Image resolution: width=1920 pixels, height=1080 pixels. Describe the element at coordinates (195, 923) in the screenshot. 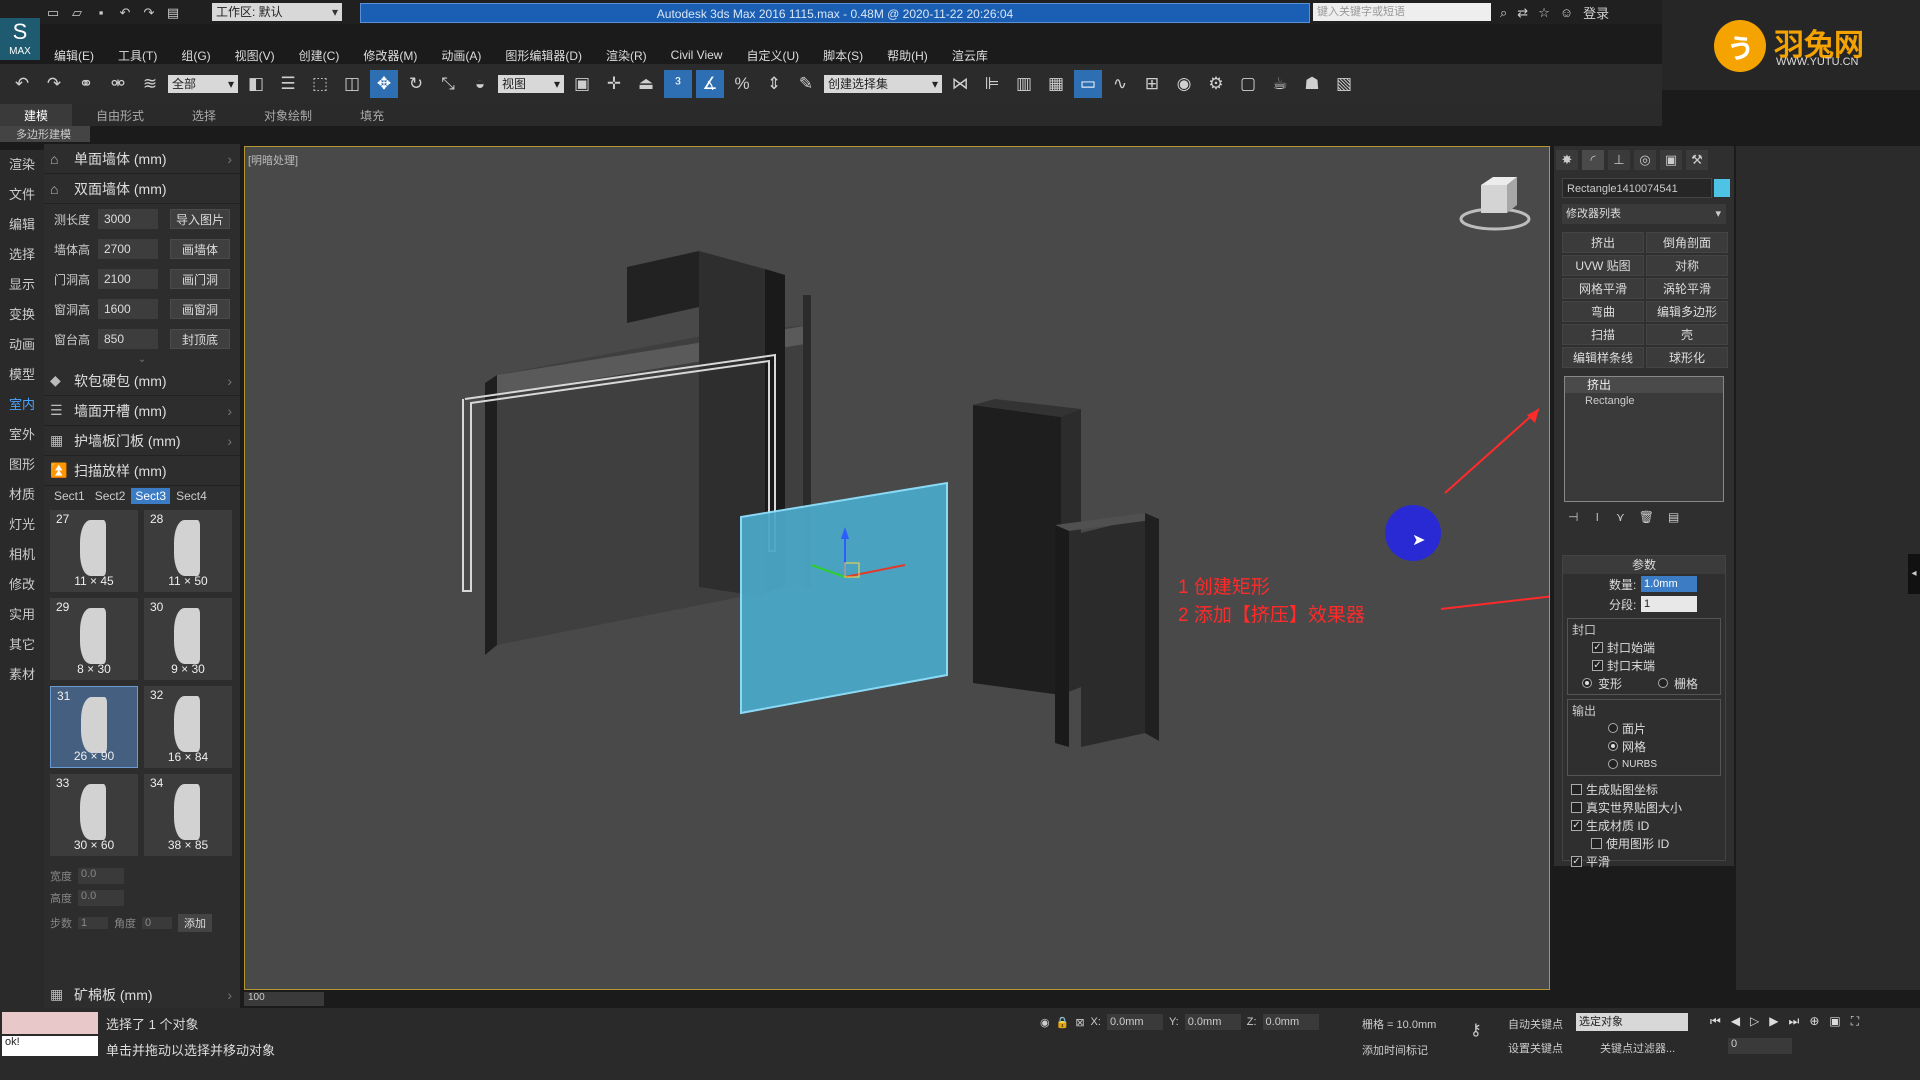

I see `add-button: 添加` at that location.